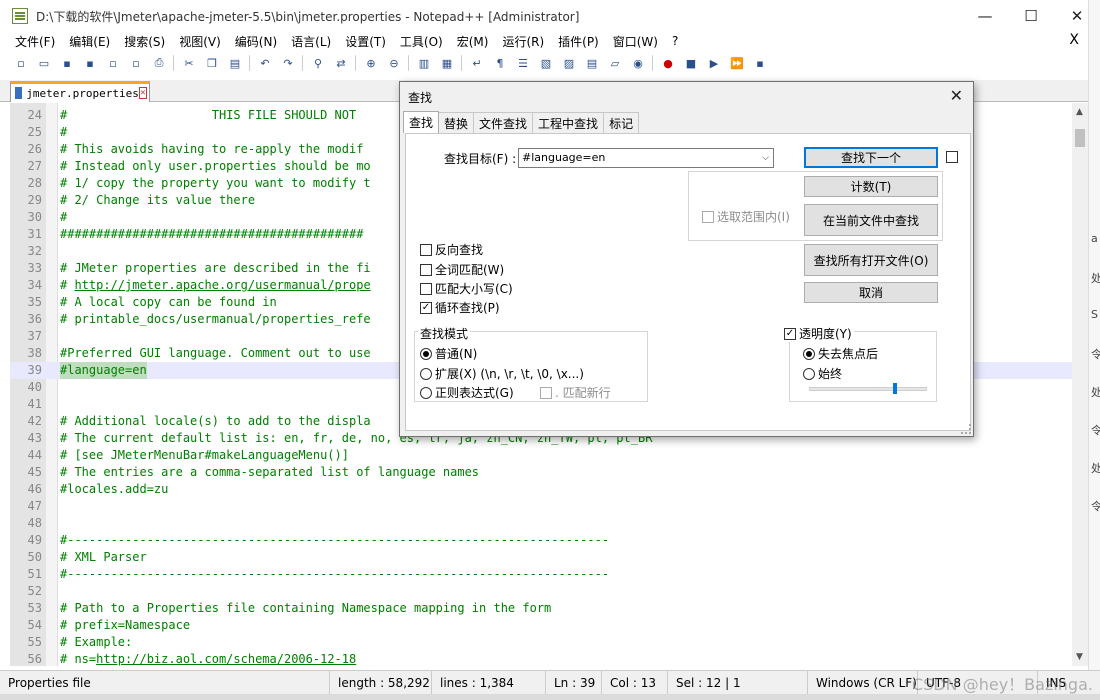  I want to click on save-macro-icon: ▪, so click(760, 63).